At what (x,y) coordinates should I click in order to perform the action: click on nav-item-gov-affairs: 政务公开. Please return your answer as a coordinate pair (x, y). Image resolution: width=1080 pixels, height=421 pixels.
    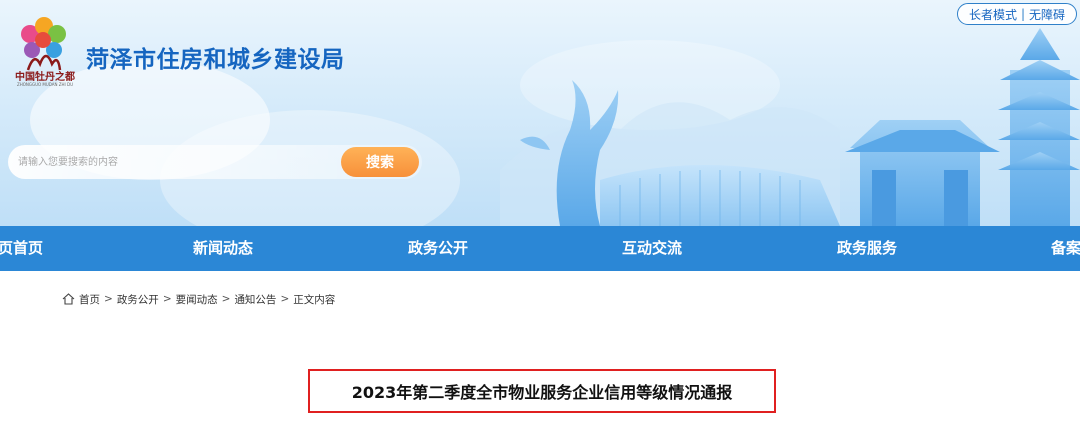
    Looking at the image, I should click on (438, 248).